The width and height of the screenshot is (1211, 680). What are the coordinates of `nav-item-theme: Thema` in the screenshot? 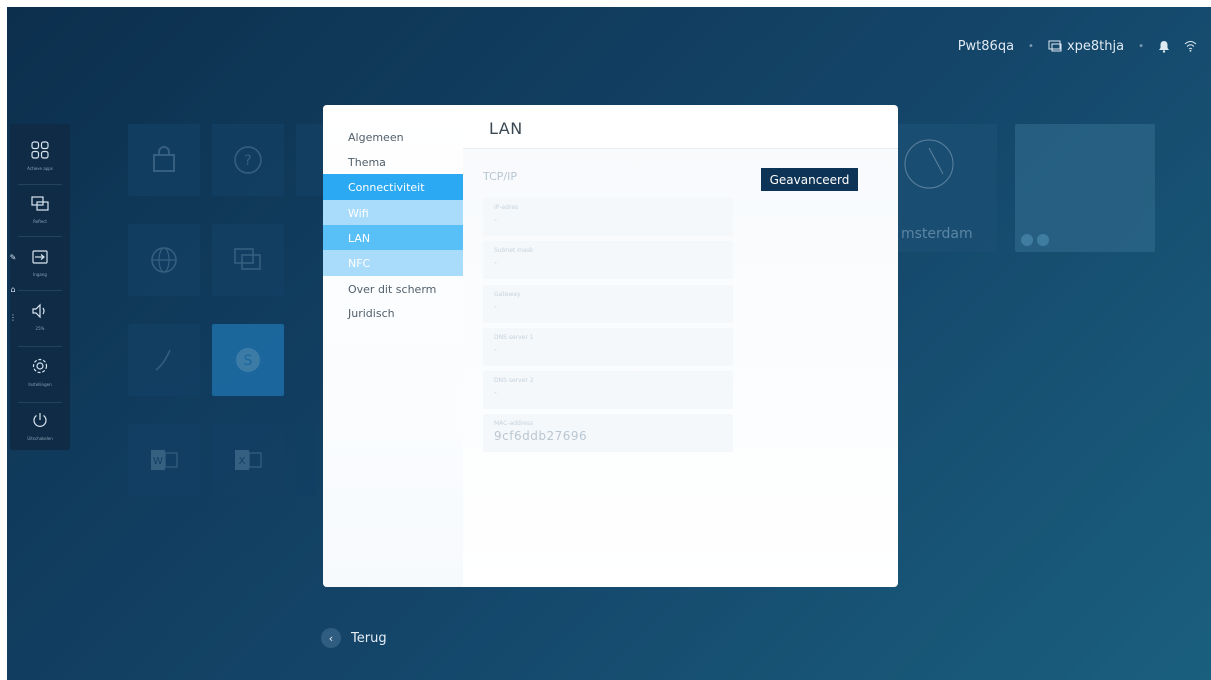 It's located at (393, 162).